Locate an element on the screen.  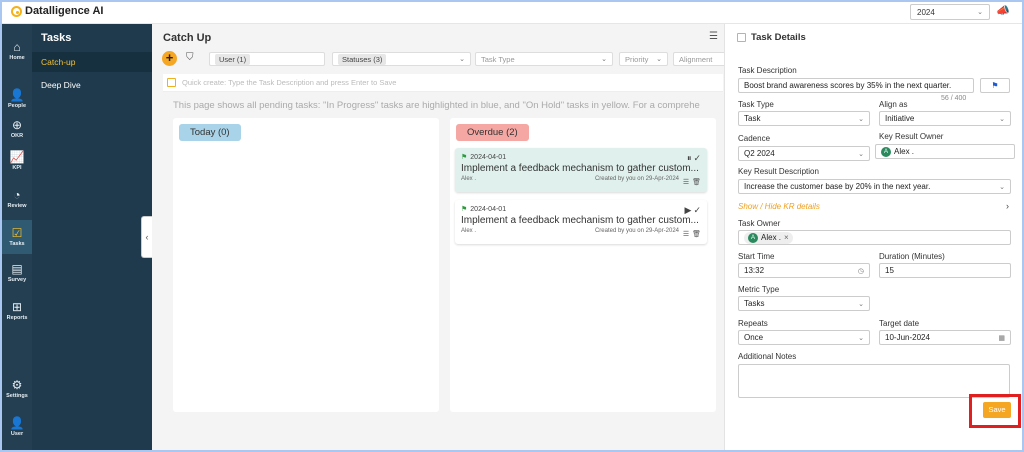
card-actions: ⏸ ✓ is located at coordinates (694, 158).